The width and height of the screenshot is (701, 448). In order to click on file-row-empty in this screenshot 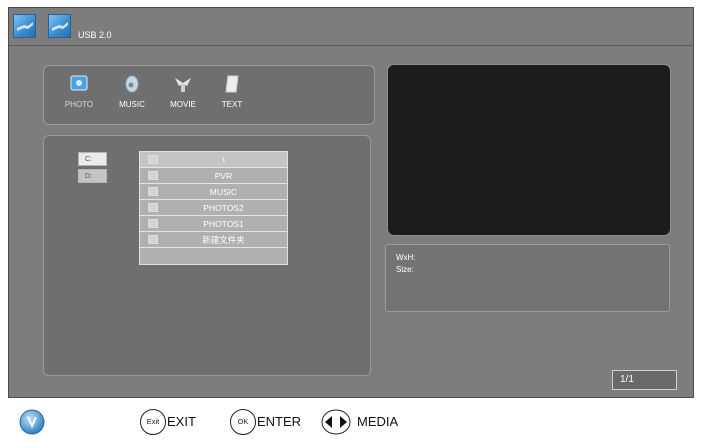, I will do `click(213, 256)`.